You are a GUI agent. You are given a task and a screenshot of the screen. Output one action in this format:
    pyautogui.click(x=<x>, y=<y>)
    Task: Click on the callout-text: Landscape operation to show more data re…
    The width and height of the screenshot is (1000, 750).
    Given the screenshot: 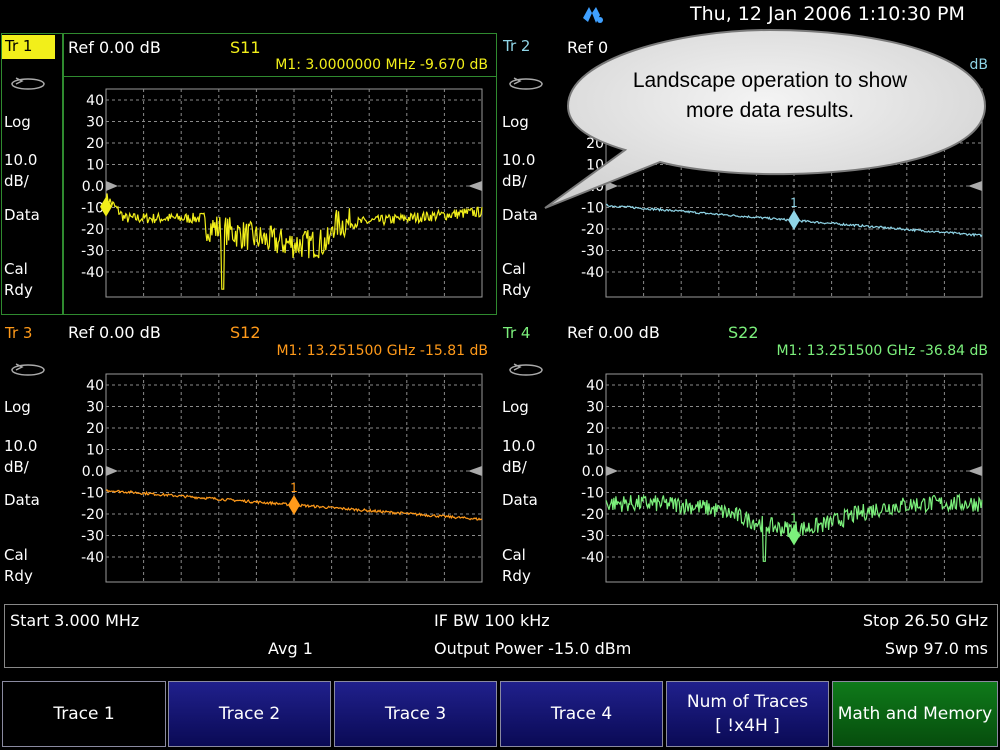 What is the action you would take?
    pyautogui.click(x=770, y=96)
    